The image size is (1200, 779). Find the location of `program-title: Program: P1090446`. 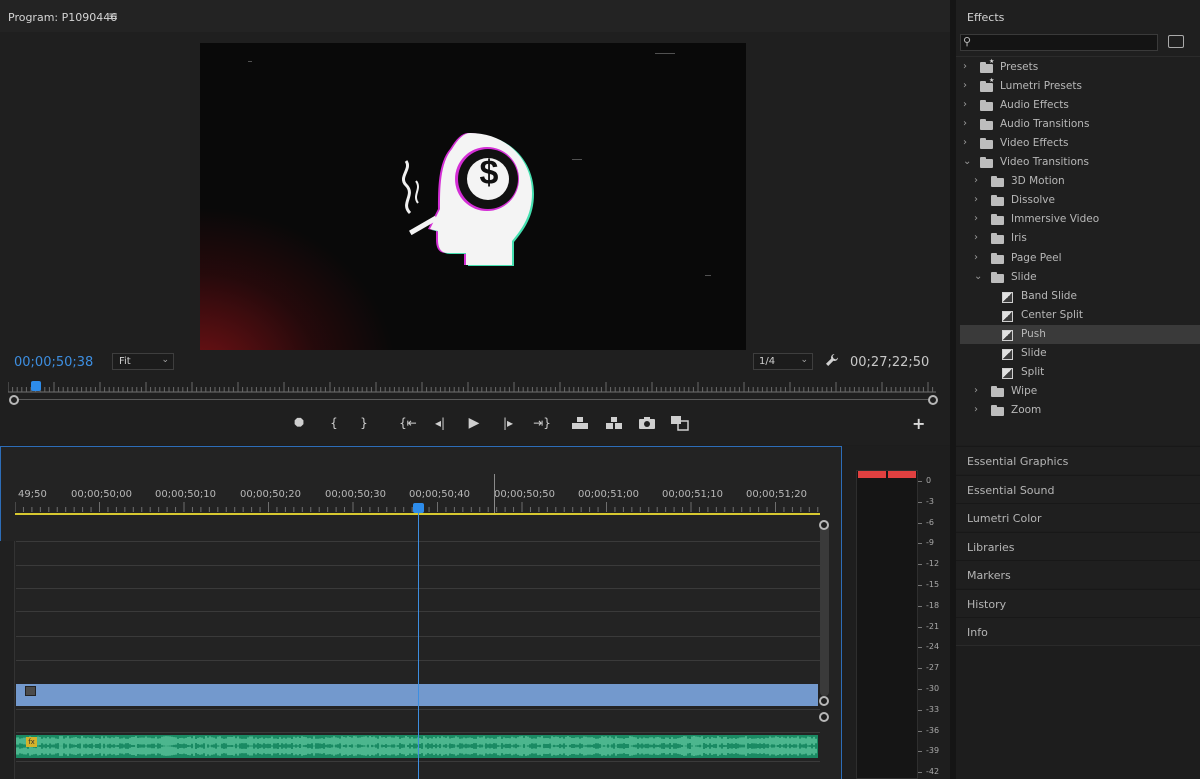

program-title: Program: P1090446 is located at coordinates (62, 17).